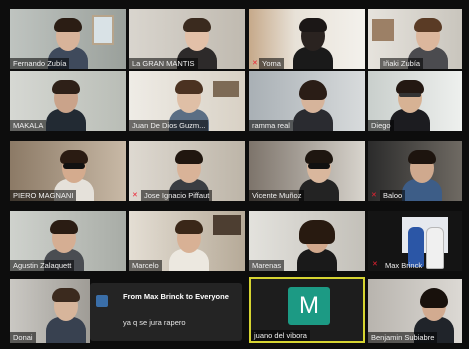 The height and width of the screenshot is (349, 469). I want to click on participant-tile: Marcelo, so click(187, 241).